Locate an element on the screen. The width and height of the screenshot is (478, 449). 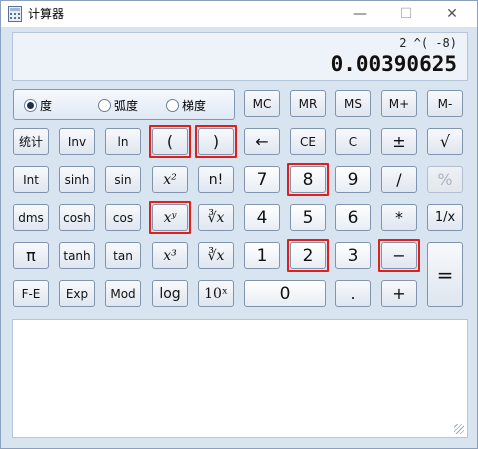
subtract-button: − is located at coordinates (399, 255).